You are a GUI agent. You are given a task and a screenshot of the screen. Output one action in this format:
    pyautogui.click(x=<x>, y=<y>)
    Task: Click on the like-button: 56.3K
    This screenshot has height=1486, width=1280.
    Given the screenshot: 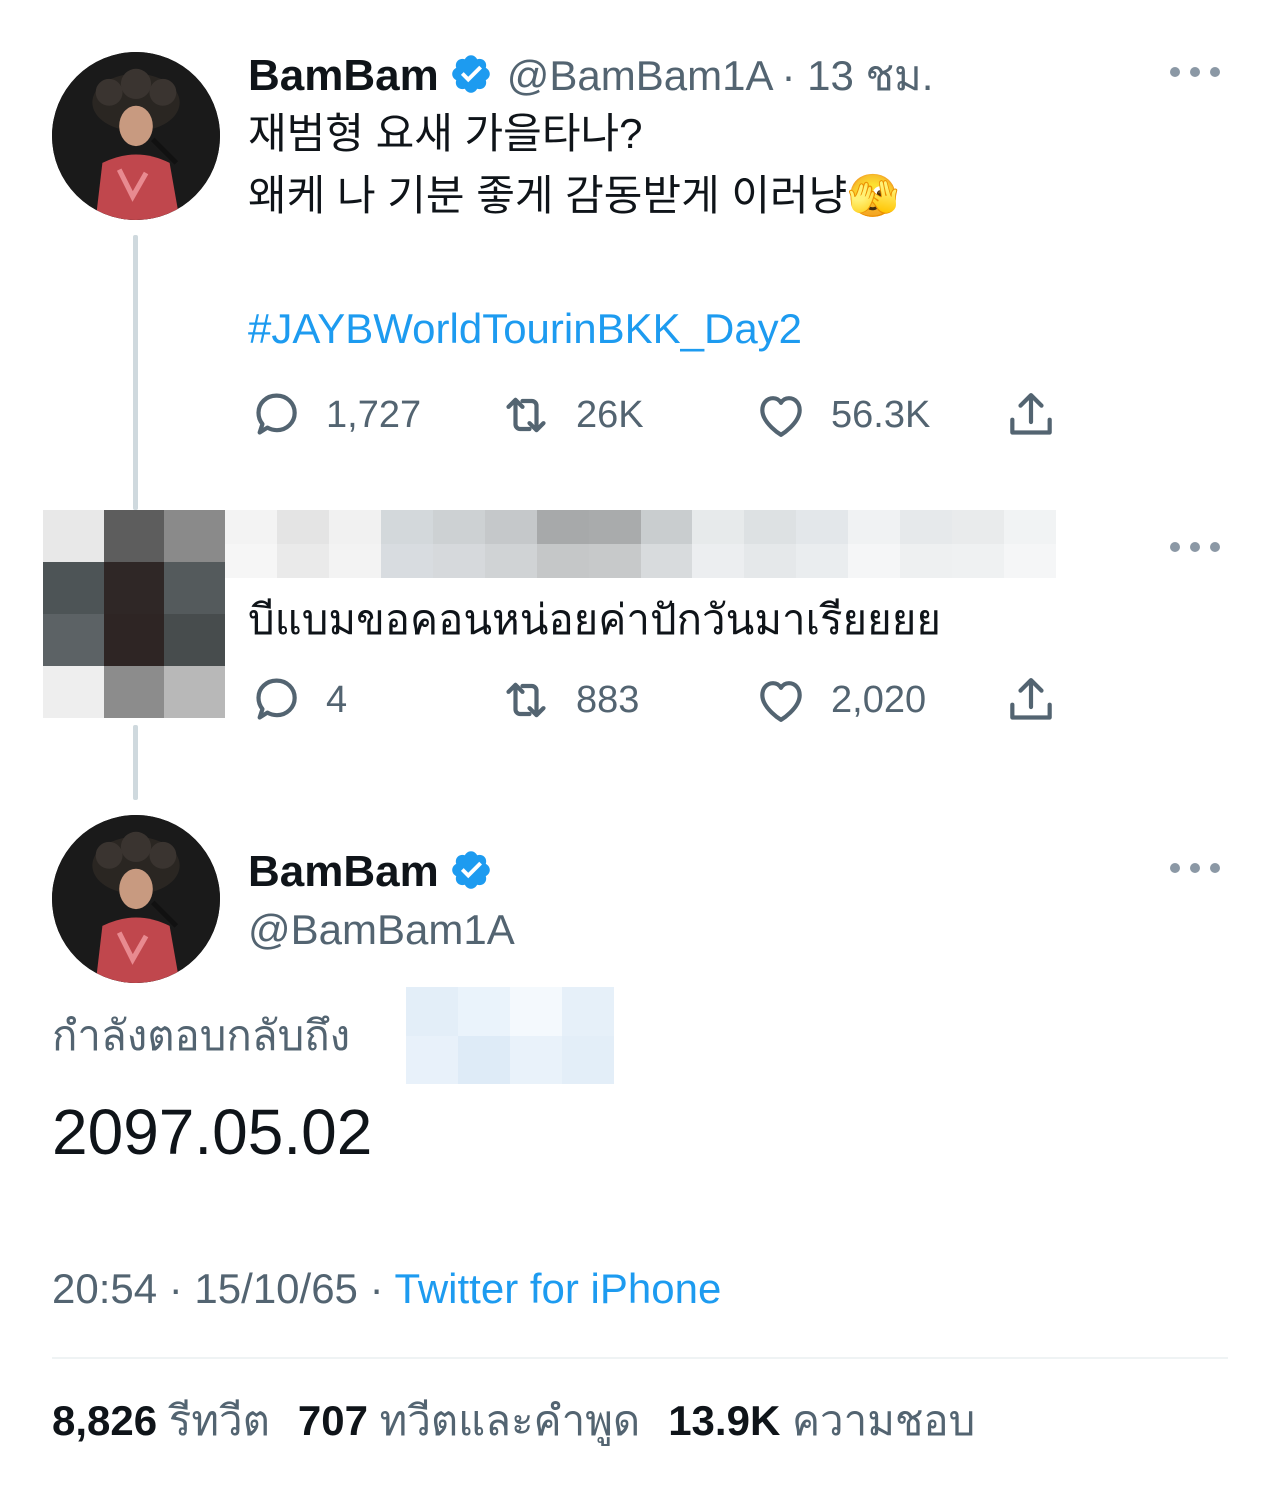 What is the action you would take?
    pyautogui.click(x=841, y=415)
    